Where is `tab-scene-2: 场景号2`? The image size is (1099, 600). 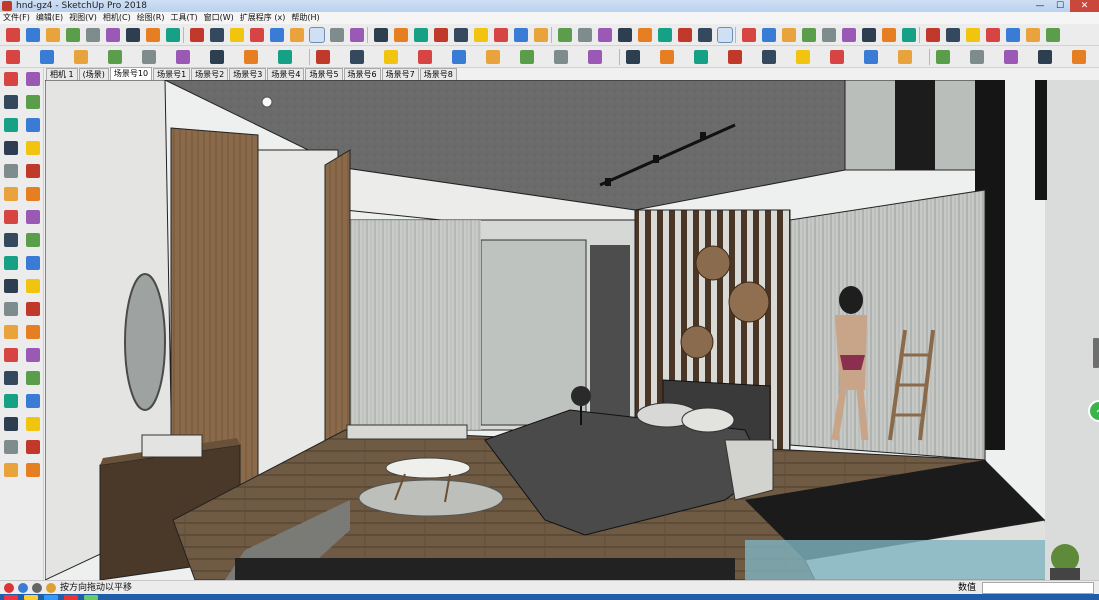
tab-scene-2: 场景号2 is located at coordinates (210, 74).